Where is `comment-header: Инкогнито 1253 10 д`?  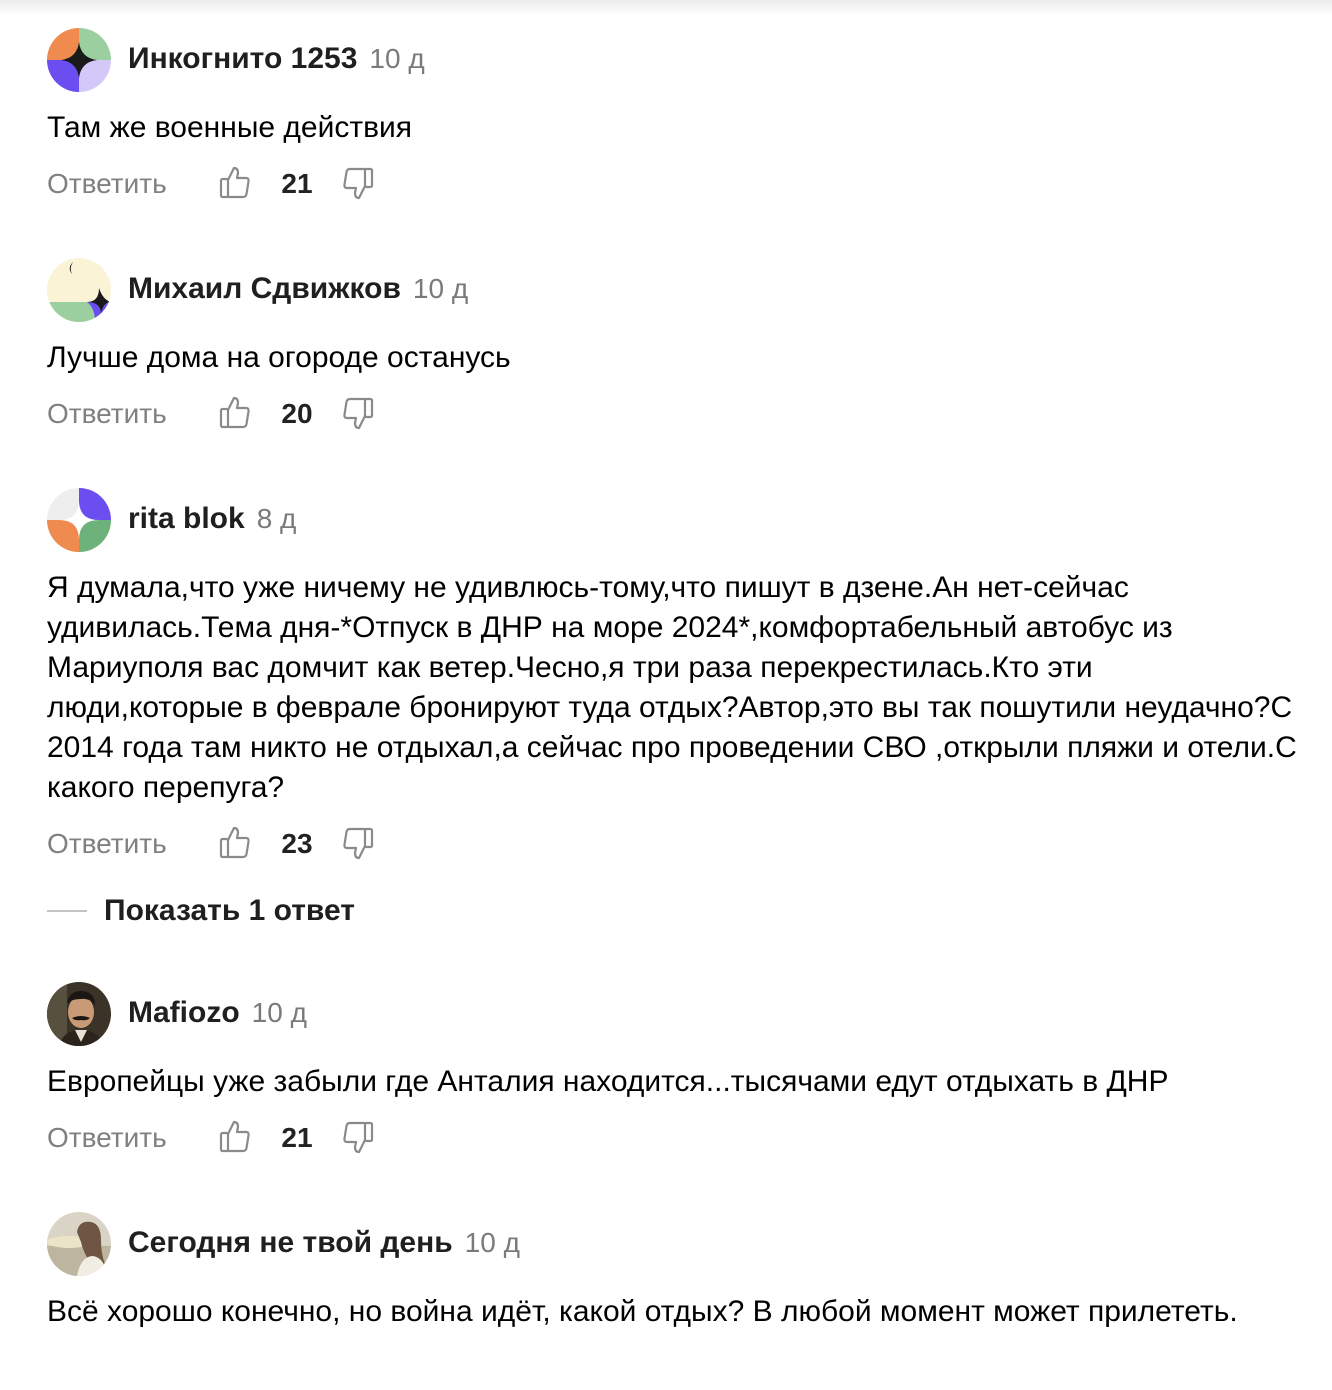 comment-header: Инкогнито 1253 10 д is located at coordinates (677, 61).